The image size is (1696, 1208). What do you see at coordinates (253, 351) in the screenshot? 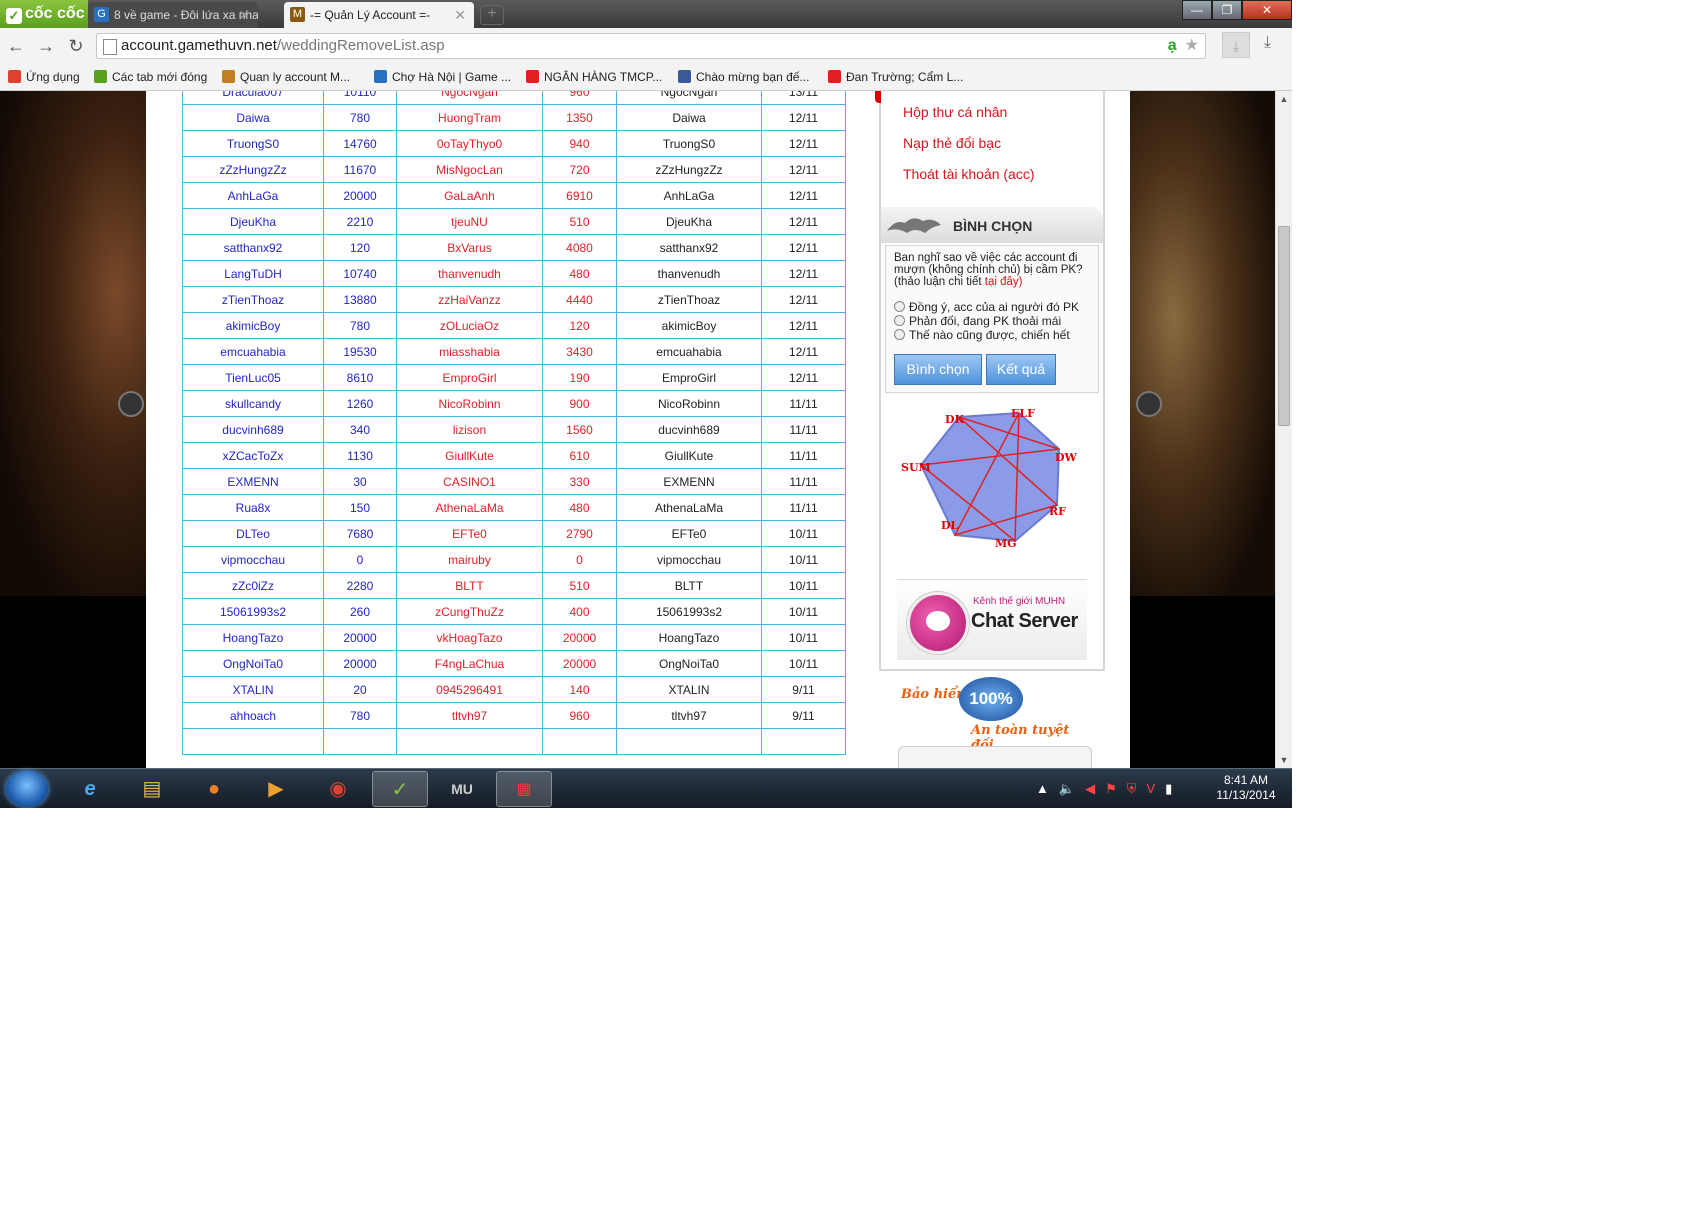
I see `table-cell: emcuahabia` at bounding box center [253, 351].